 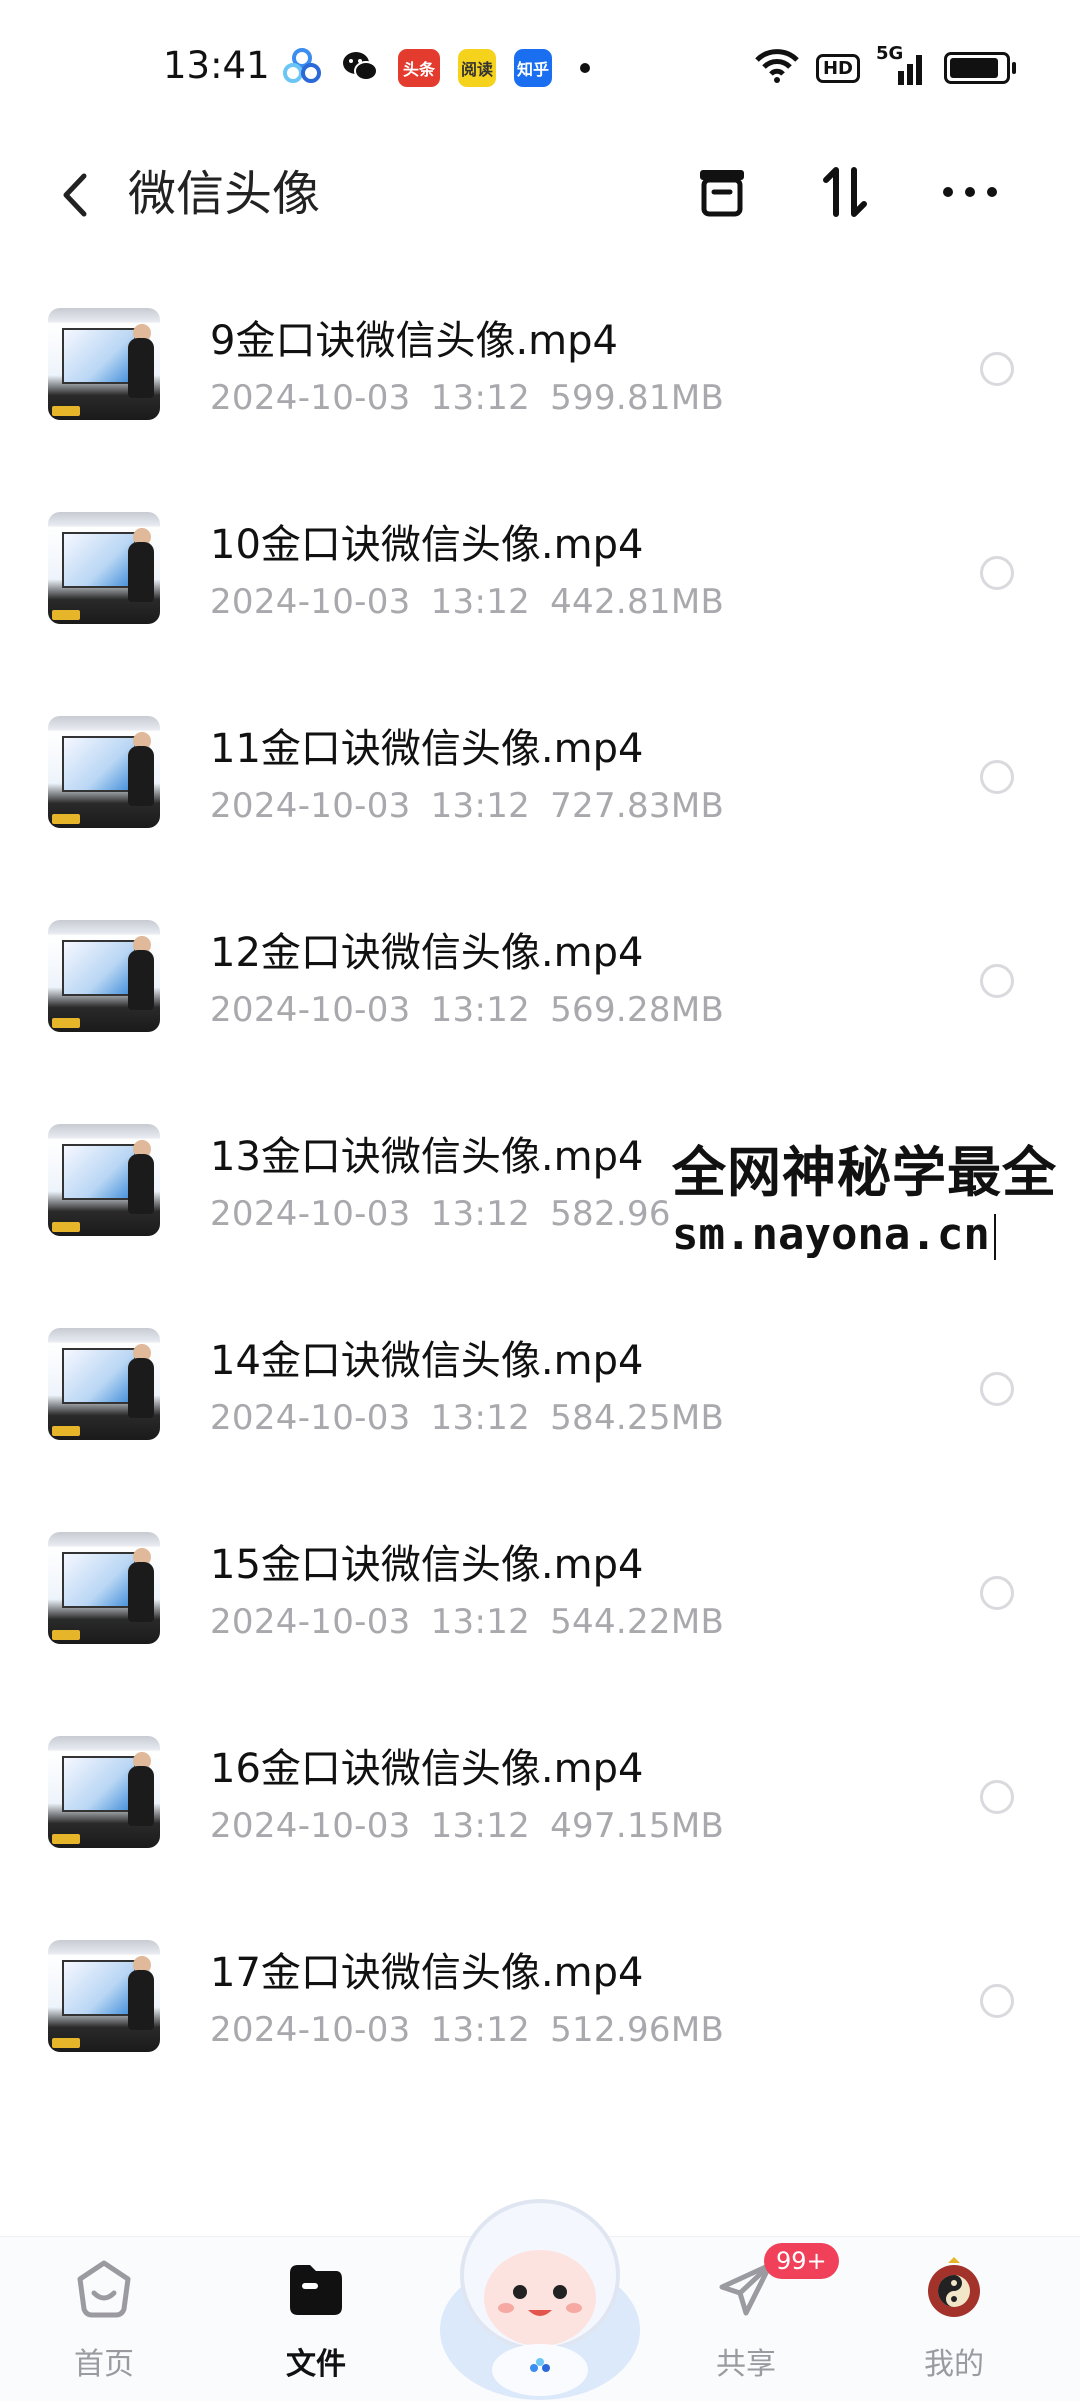 What do you see at coordinates (540, 2004) in the screenshot?
I see `file-row: 17金口诀微信头像.mp4 2024-10-03 13:12 512.96MB` at bounding box center [540, 2004].